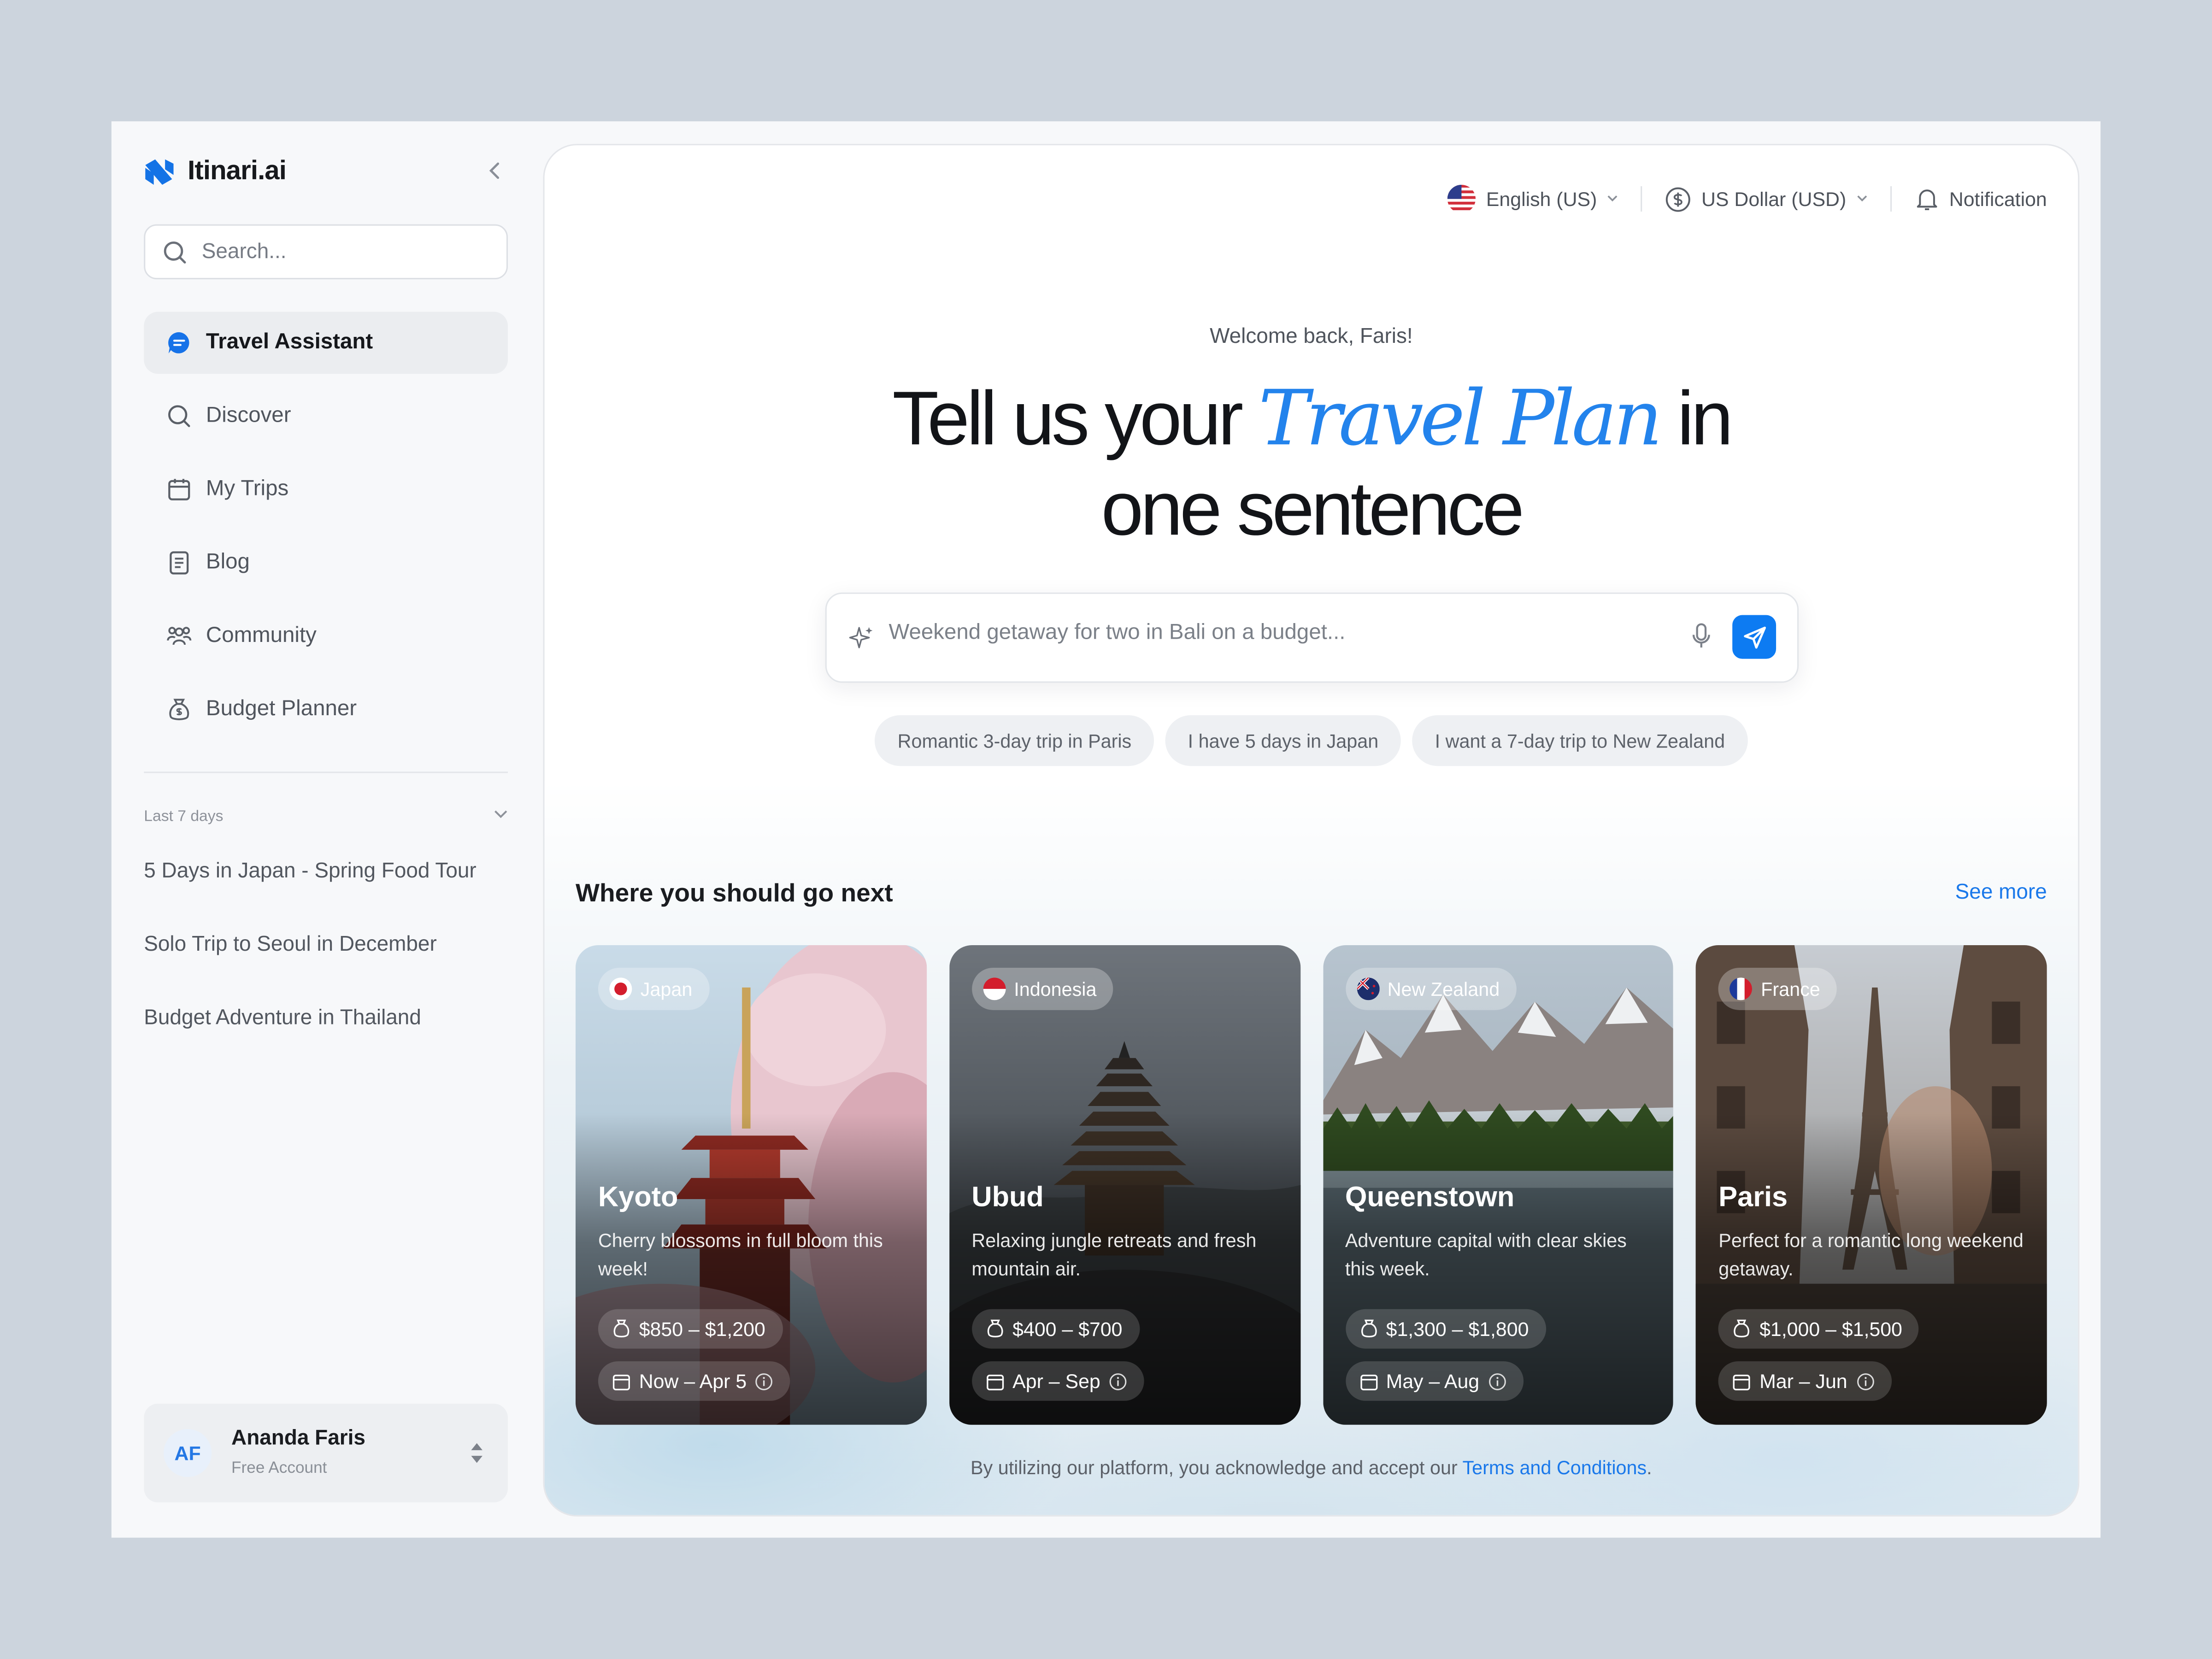 The width and height of the screenshot is (2212, 1659). I want to click on separator, so click(1891, 199).